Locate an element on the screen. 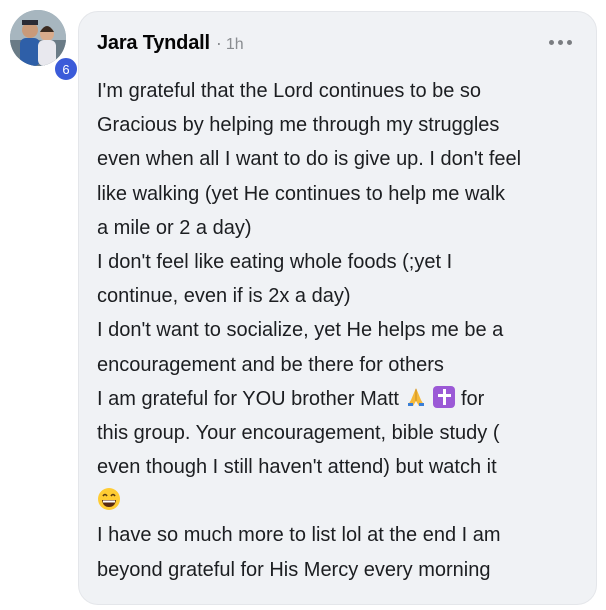 Image resolution: width=606 pixels, height=610 pixels. grinning-face-icon is located at coordinates (109, 499).